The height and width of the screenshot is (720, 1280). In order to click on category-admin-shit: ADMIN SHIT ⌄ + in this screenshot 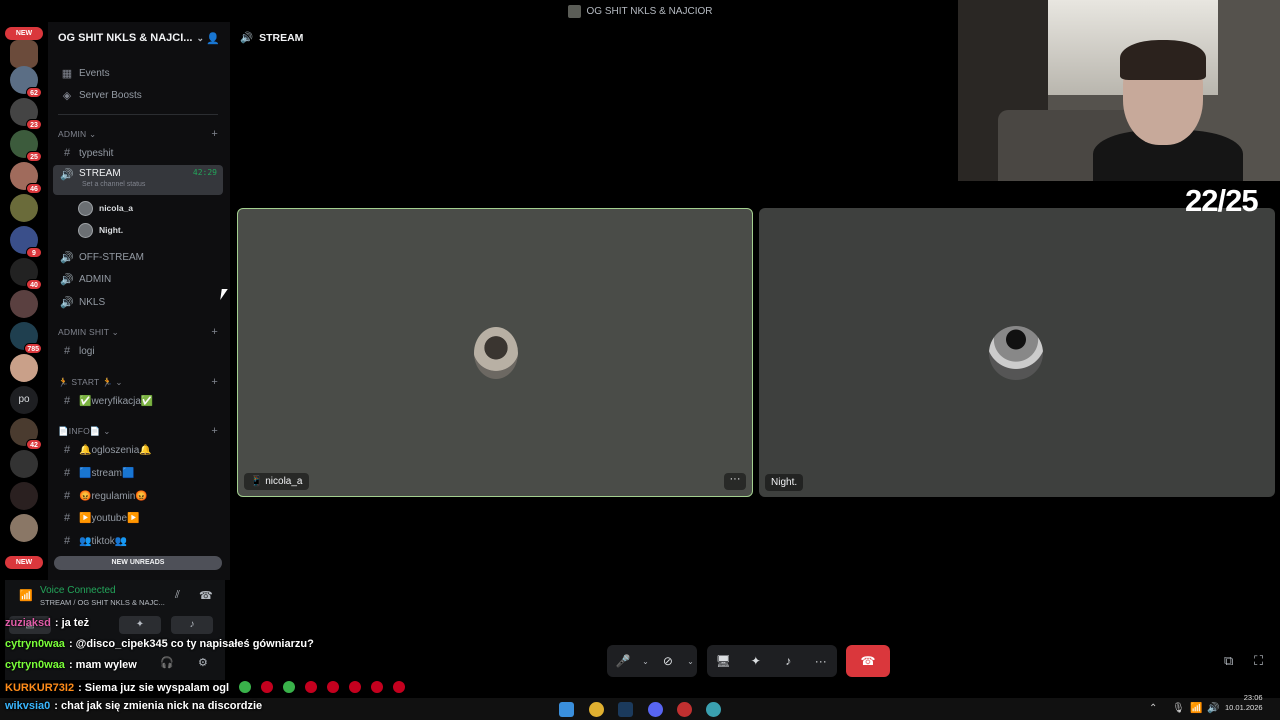, I will do `click(138, 332)`.